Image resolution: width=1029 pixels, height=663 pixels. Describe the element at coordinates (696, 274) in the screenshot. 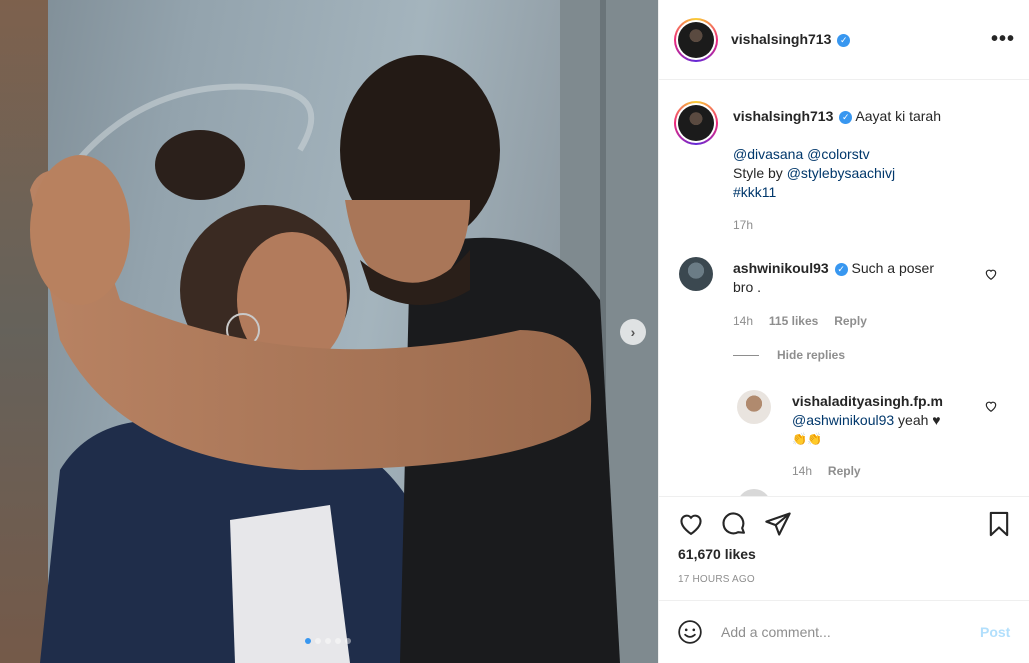

I see `commenter-avatar` at that location.